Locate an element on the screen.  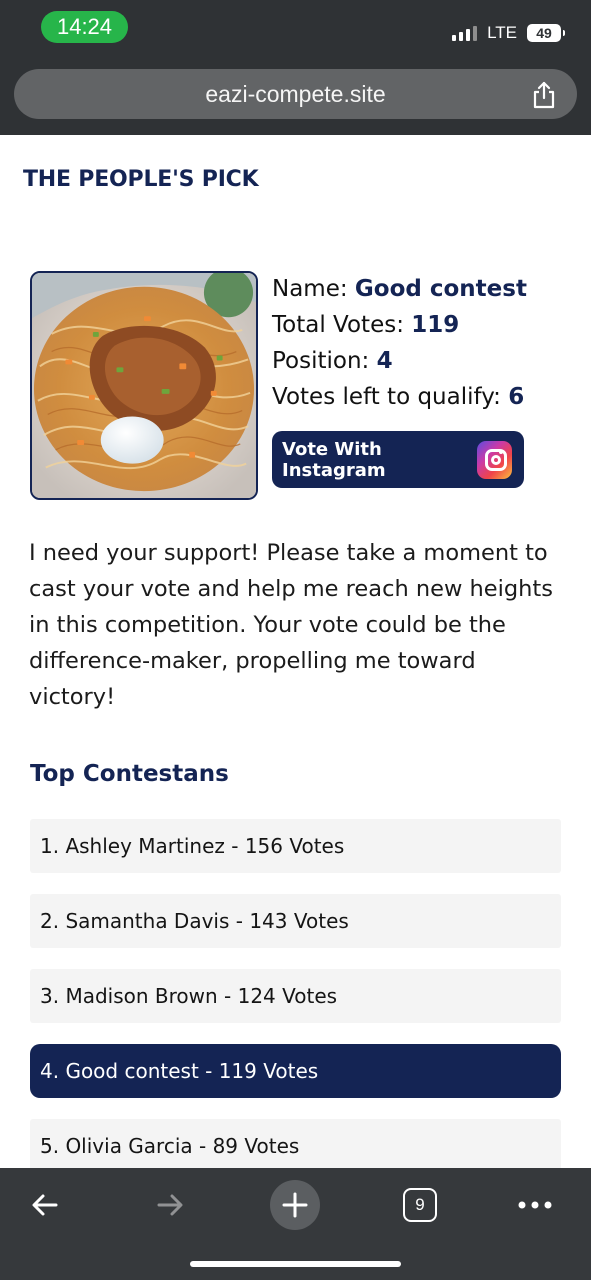
forward-button is located at coordinates (170, 1205).